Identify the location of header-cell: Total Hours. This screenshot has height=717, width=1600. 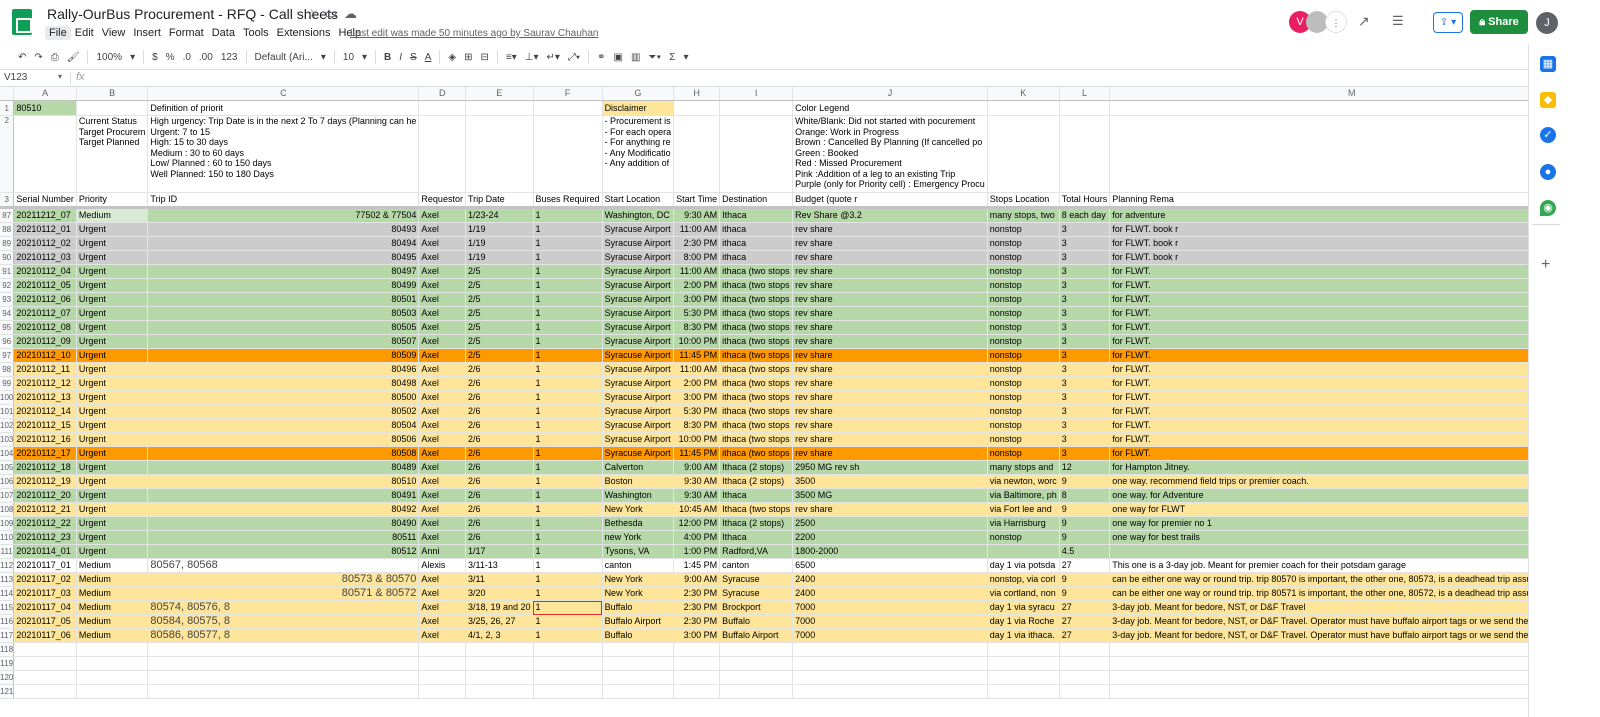
(1085, 200).